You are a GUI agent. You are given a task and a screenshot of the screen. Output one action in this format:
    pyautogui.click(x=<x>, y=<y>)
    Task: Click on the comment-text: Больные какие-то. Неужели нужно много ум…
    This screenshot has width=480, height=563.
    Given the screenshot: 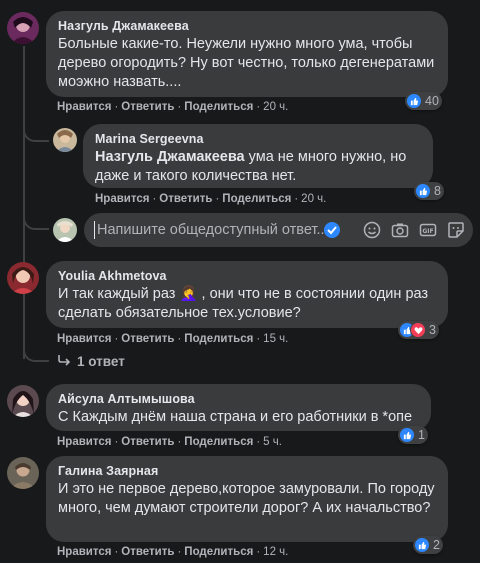 What is the action you would take?
    pyautogui.click(x=246, y=63)
    